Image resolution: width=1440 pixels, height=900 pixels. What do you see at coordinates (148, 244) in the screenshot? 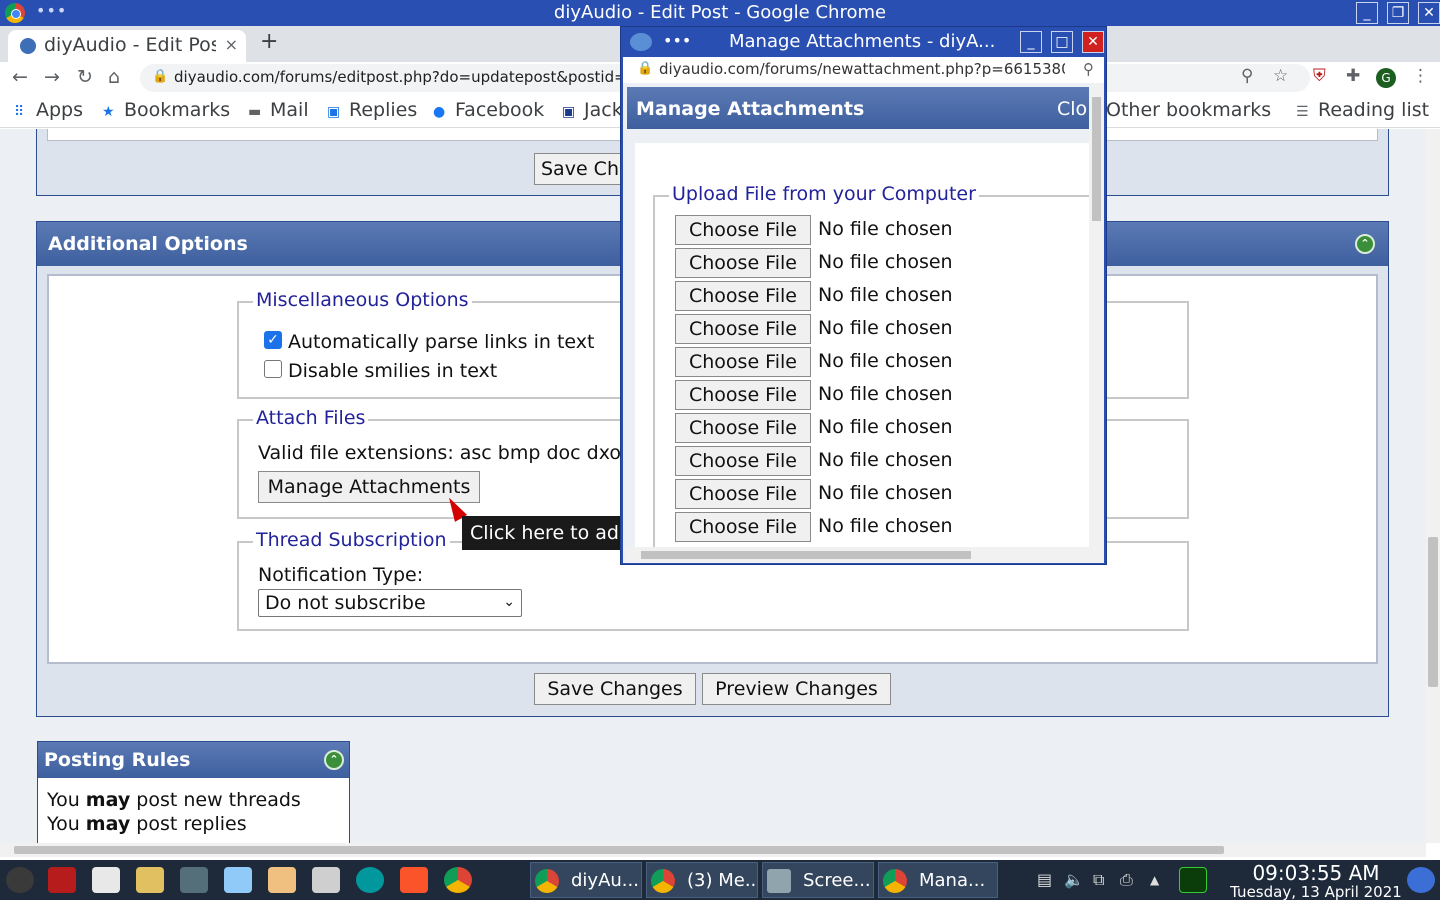
I see `additional-options-title: Additional Options` at bounding box center [148, 244].